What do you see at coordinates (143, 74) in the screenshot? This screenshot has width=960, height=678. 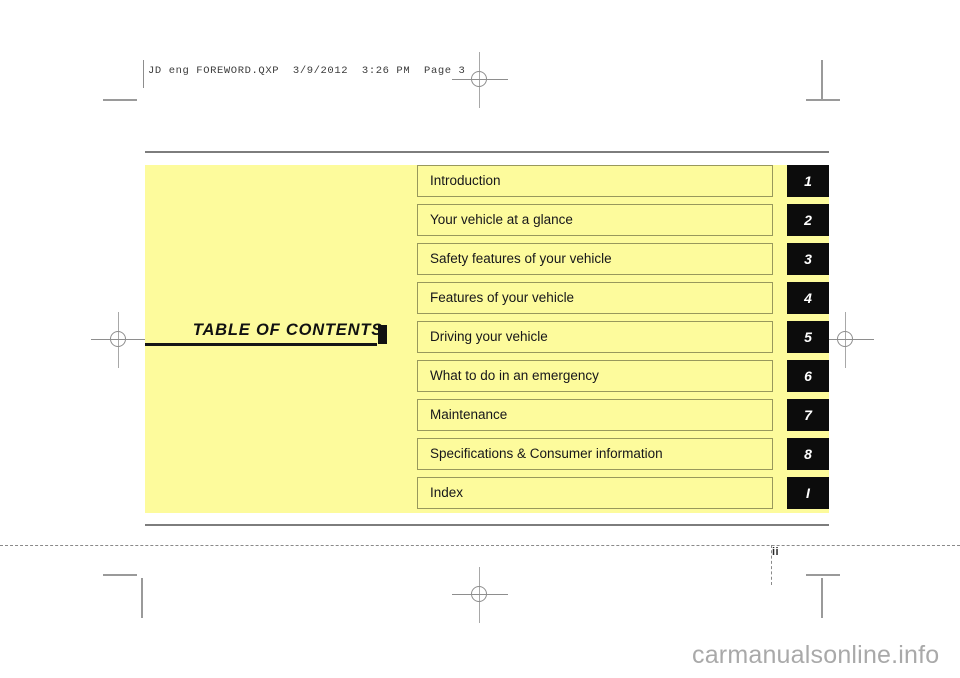 I see `print-header-divider` at bounding box center [143, 74].